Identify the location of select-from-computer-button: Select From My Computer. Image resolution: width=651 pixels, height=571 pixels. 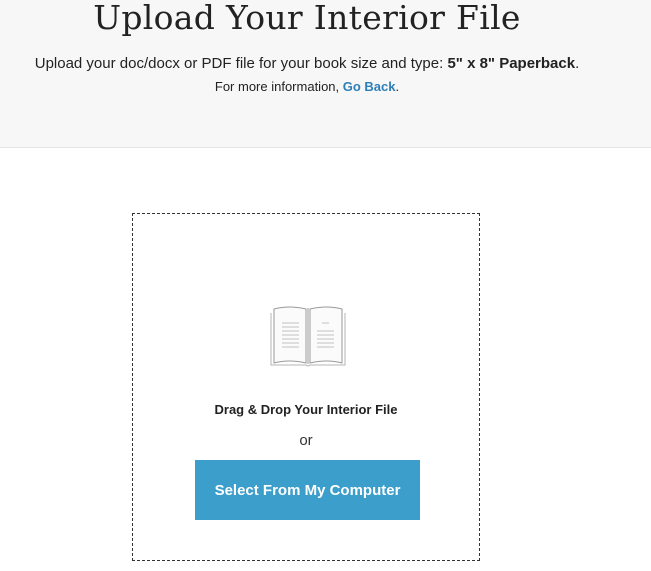
(307, 490).